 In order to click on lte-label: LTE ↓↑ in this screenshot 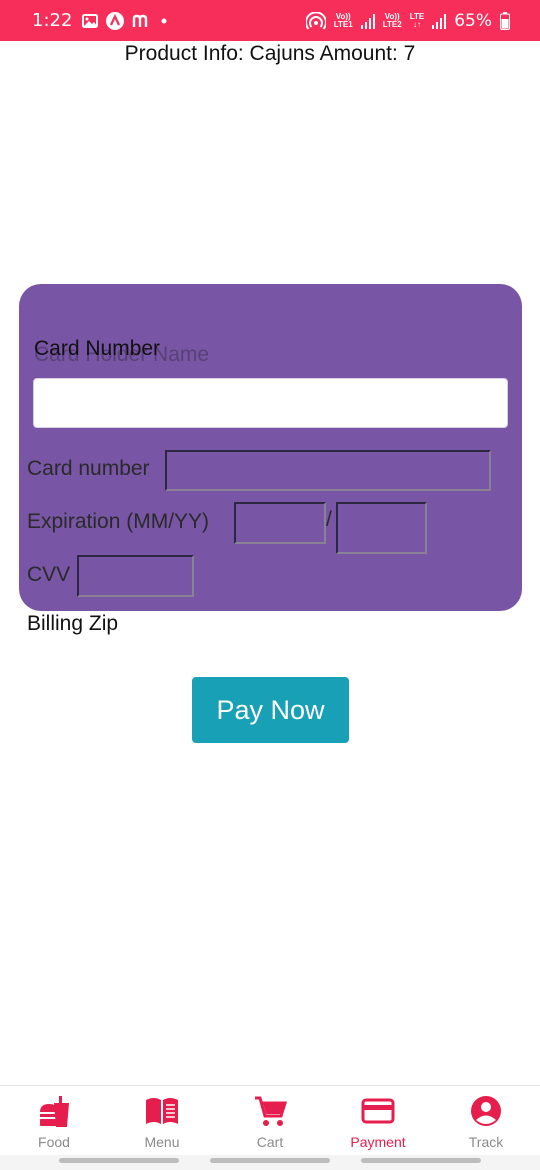, I will do `click(417, 20)`.